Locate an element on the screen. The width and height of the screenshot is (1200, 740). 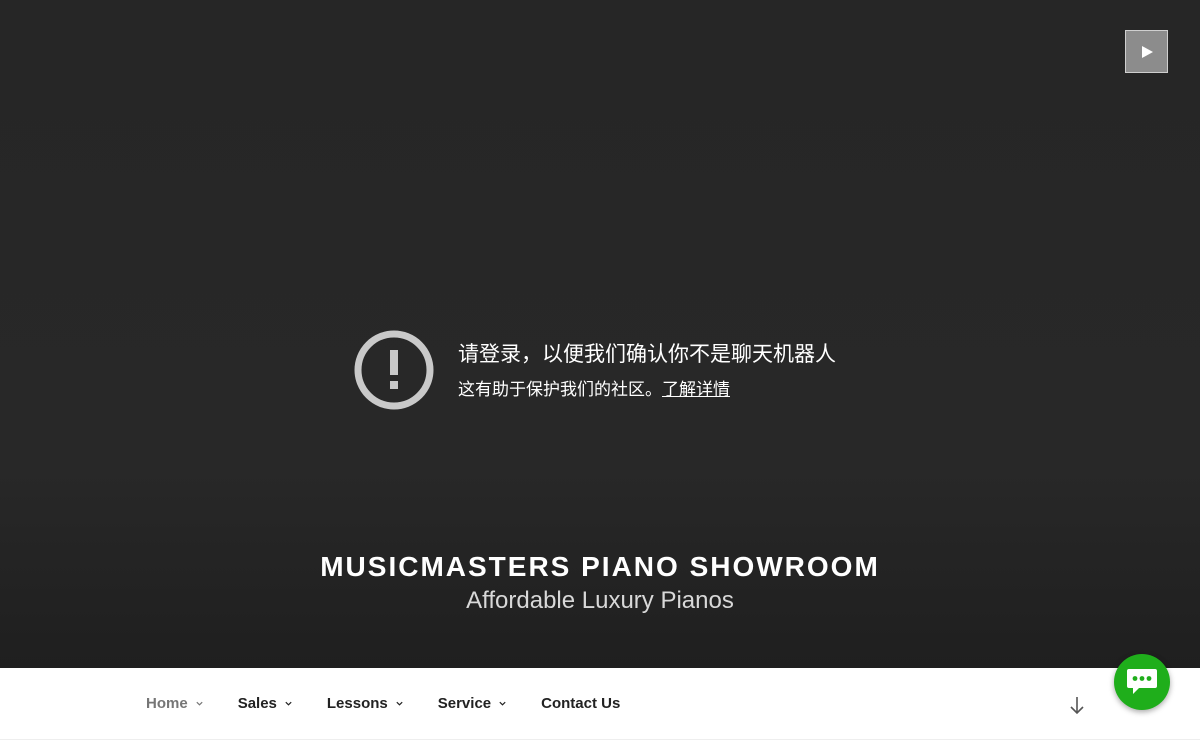
nav-item-service: Service is located at coordinates (472, 703).